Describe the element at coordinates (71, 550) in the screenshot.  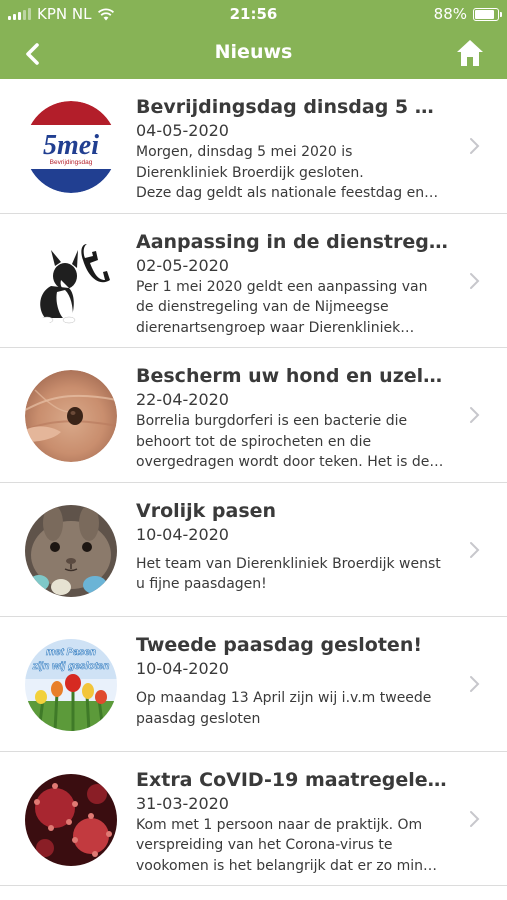
I see `easter-rabbit-thumbnail` at that location.